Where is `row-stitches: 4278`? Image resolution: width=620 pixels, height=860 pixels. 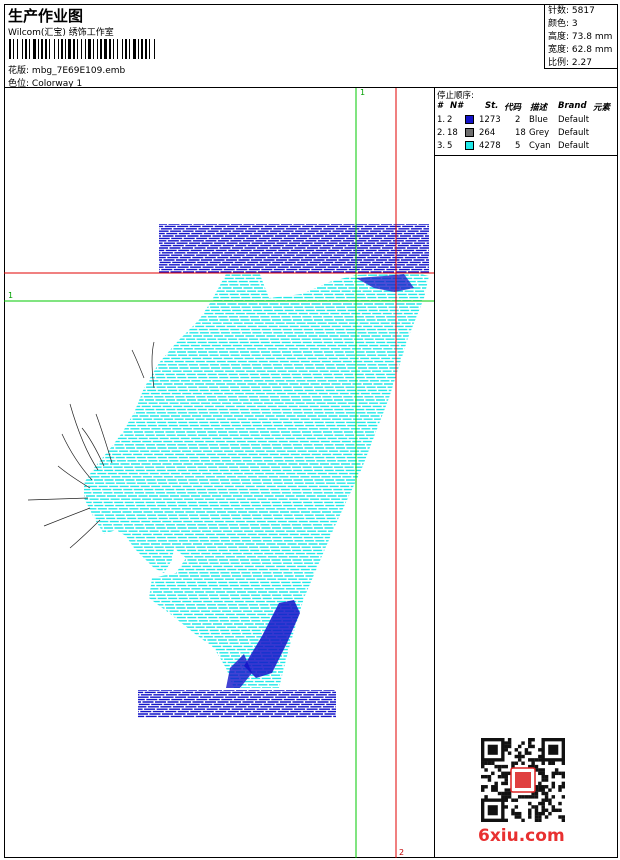
row-stitches: 4278 is located at coordinates (490, 146).